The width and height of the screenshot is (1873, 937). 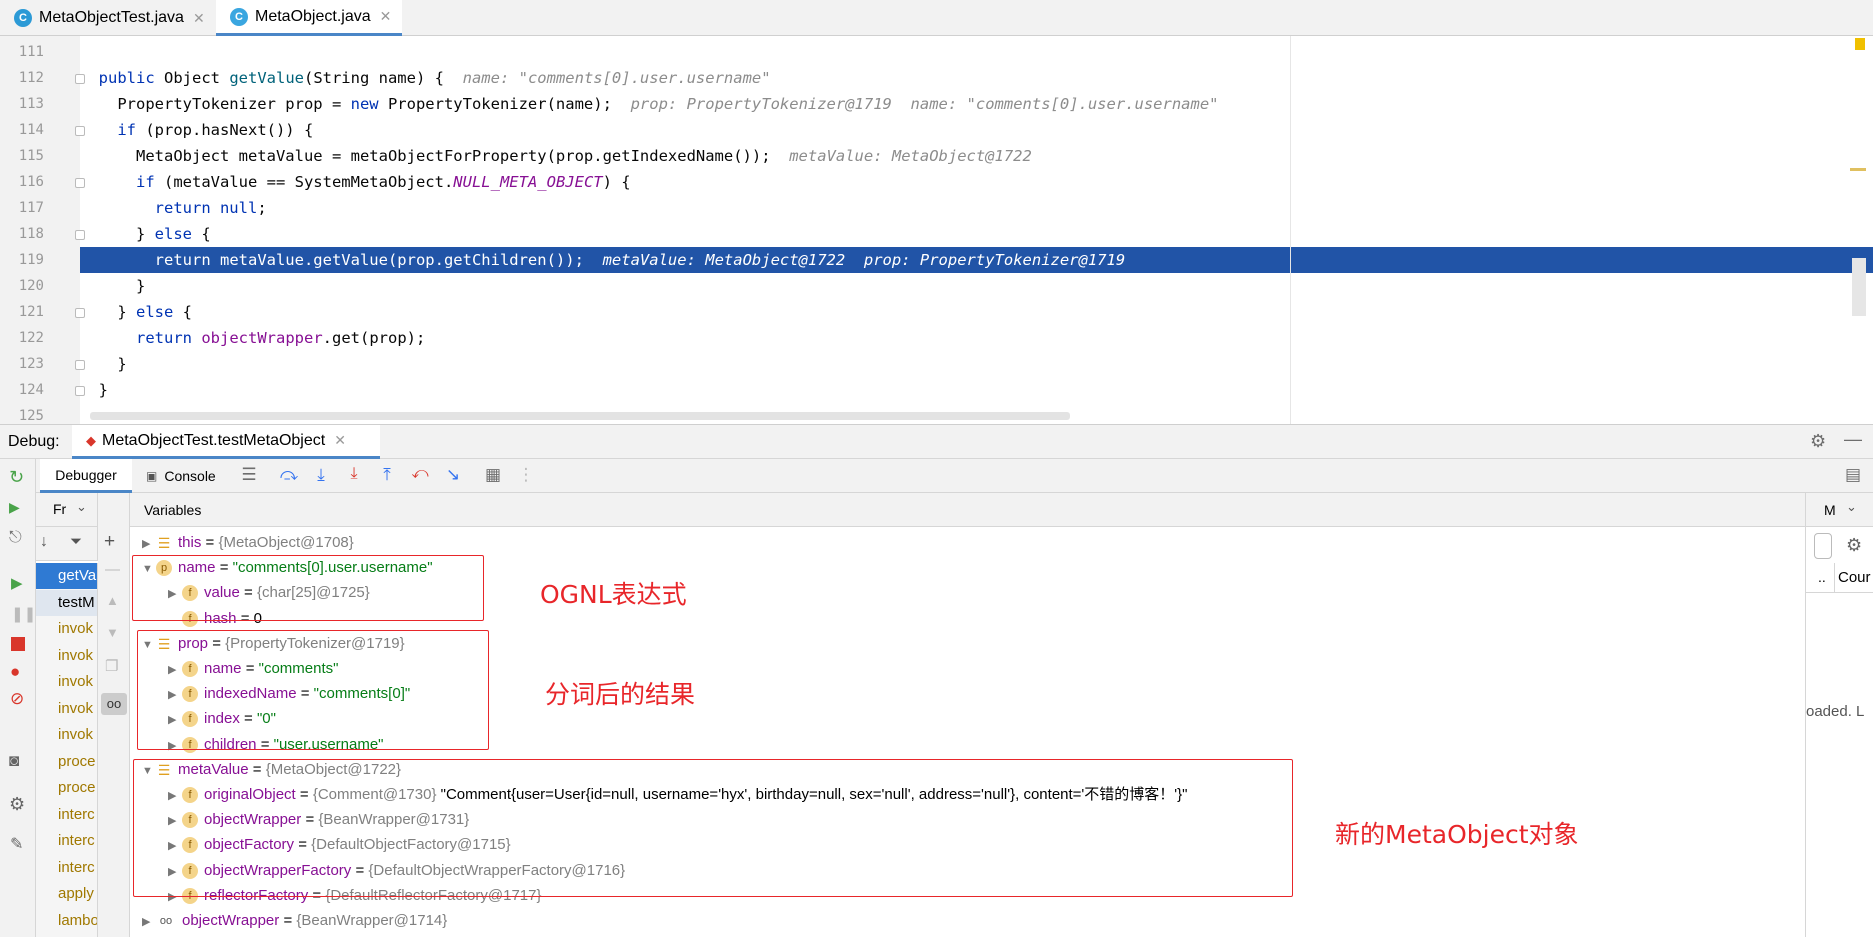 What do you see at coordinates (14, 761) in the screenshot?
I see `camera-icon: ◙` at bounding box center [14, 761].